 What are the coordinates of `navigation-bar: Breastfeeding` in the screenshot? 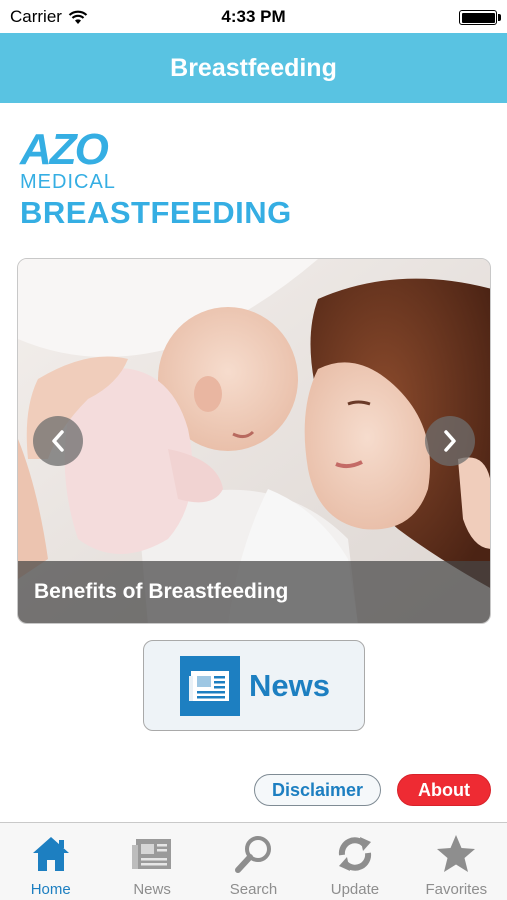 It's located at (253, 68).